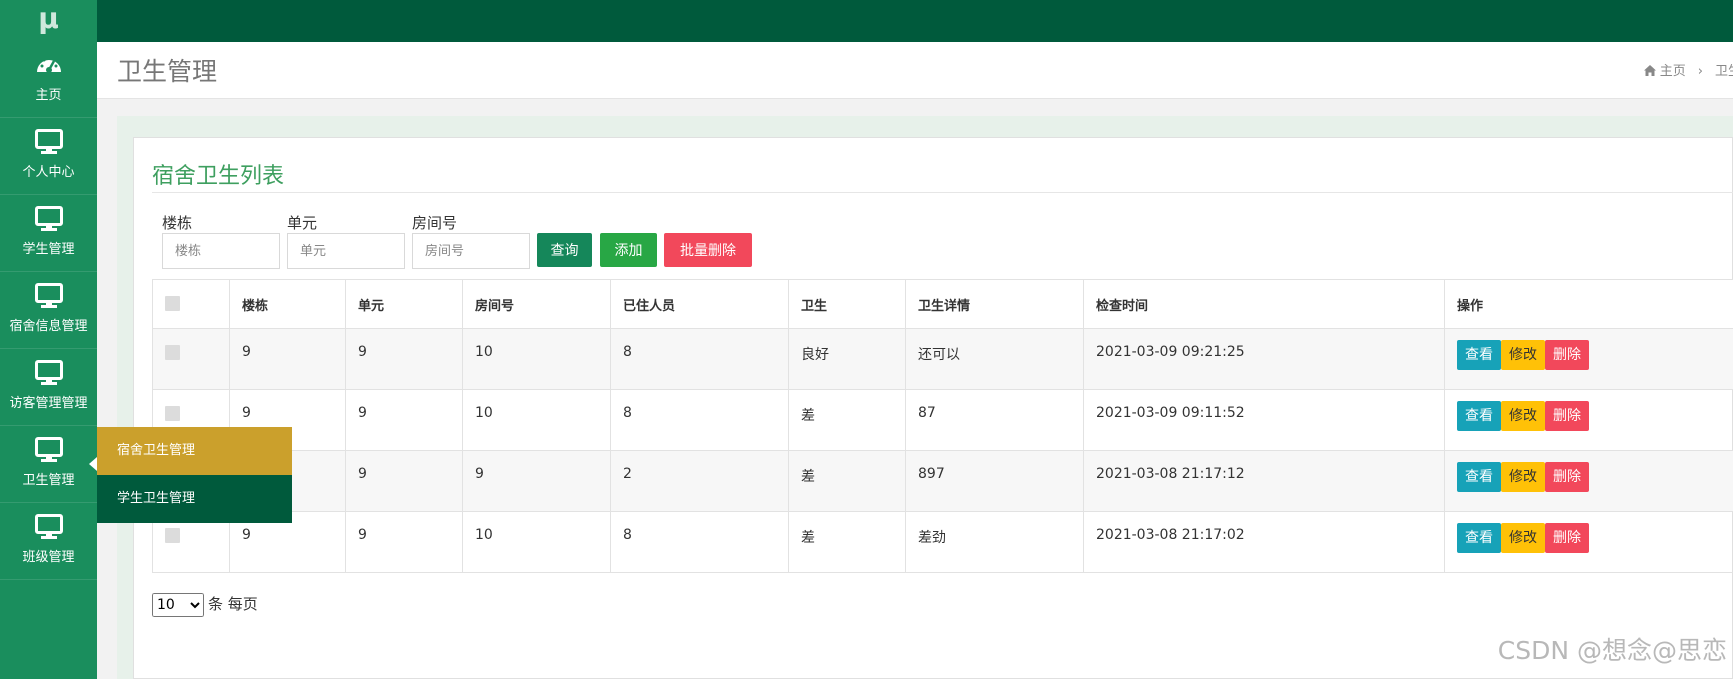 The width and height of the screenshot is (1733, 679). I want to click on table-row: 9 9 10 8 差 差劲 2021-03-08 21:17:02 查看 修改 删除, so click(942, 542).